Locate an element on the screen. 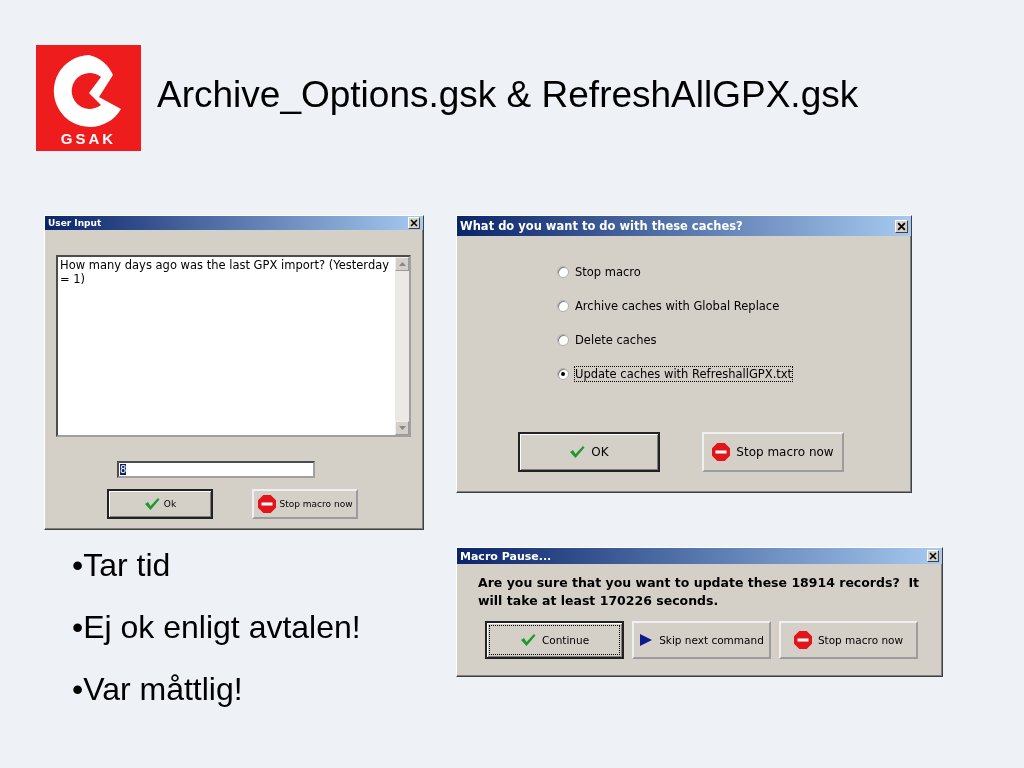  scroll-down-icon is located at coordinates (402, 428).